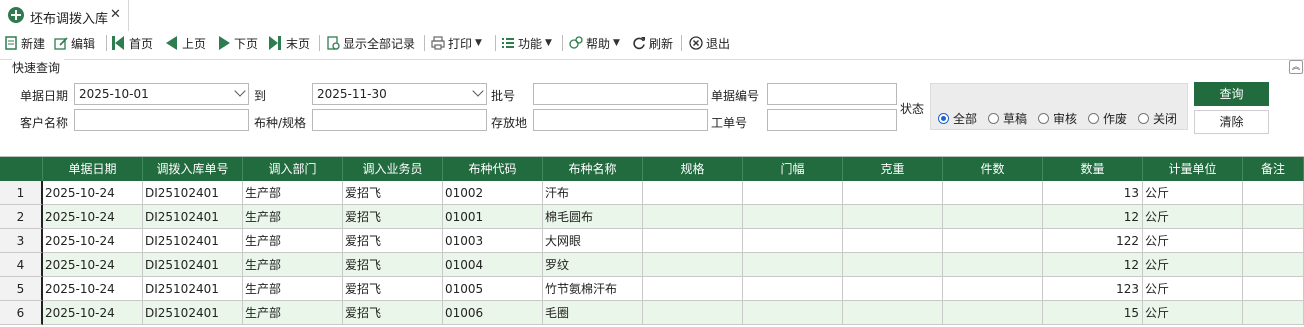 Image resolution: width=1304 pixels, height=327 pixels. I want to click on fabric-input, so click(399, 120).